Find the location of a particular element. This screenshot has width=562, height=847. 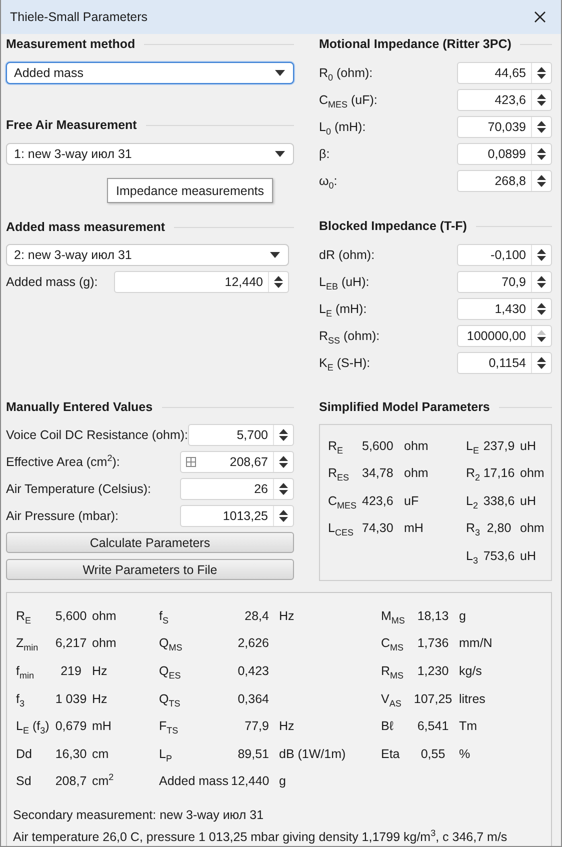

parameter-symbol: R$_{MS}$ is located at coordinates (393, 671).